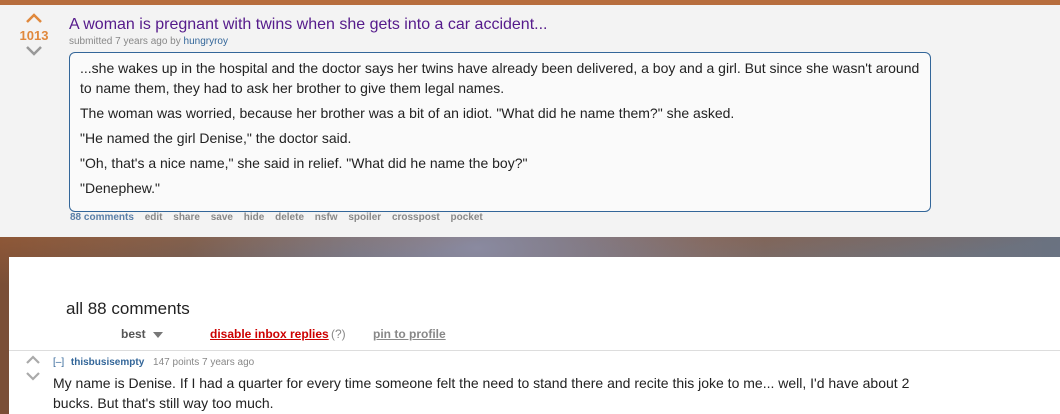 This screenshot has height=414, width=1060. I want to click on spoiler-button: spoiler, so click(364, 217).